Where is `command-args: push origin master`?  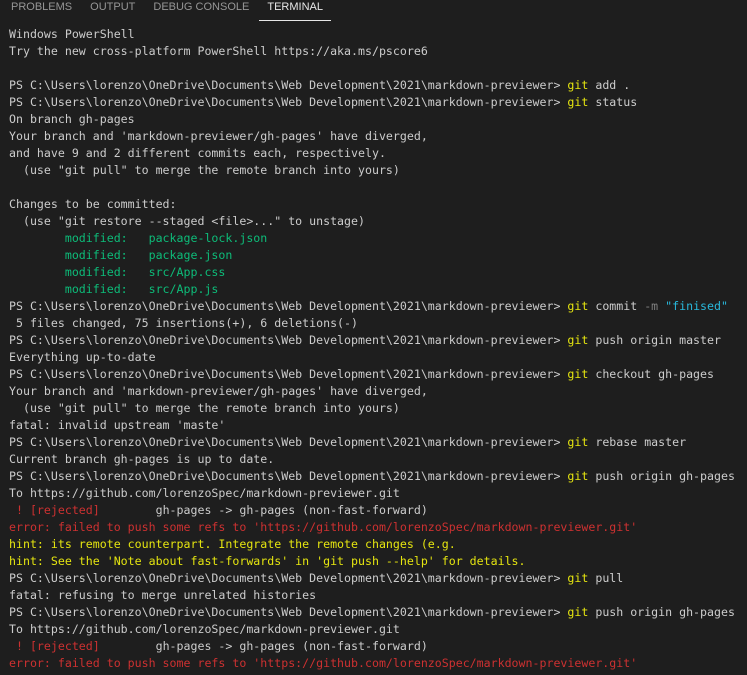 command-args: push origin master is located at coordinates (654, 340).